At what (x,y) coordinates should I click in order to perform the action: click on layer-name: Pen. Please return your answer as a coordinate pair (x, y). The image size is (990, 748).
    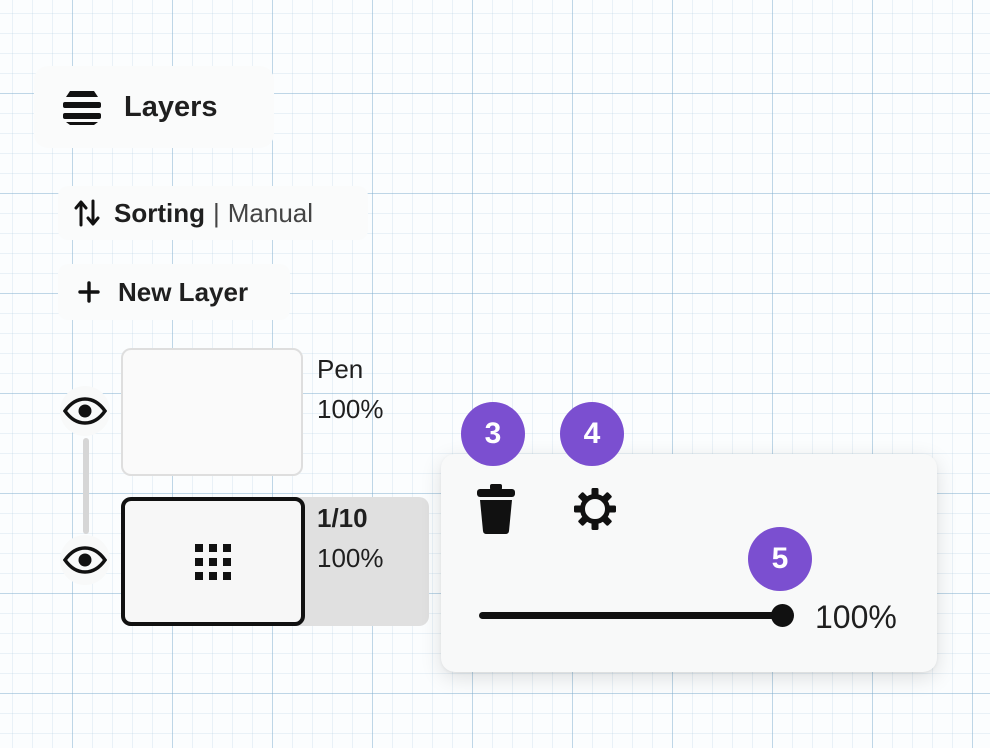
    Looking at the image, I should click on (340, 369).